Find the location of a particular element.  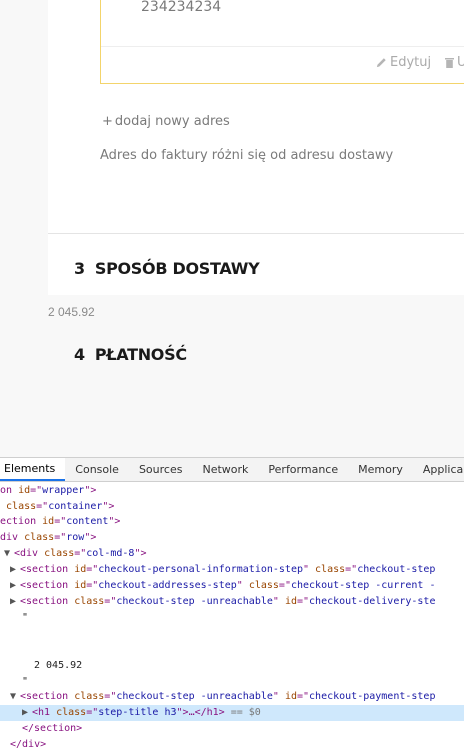

step-payment-title: 4 PŁATNOŚĆ is located at coordinates (130, 354).